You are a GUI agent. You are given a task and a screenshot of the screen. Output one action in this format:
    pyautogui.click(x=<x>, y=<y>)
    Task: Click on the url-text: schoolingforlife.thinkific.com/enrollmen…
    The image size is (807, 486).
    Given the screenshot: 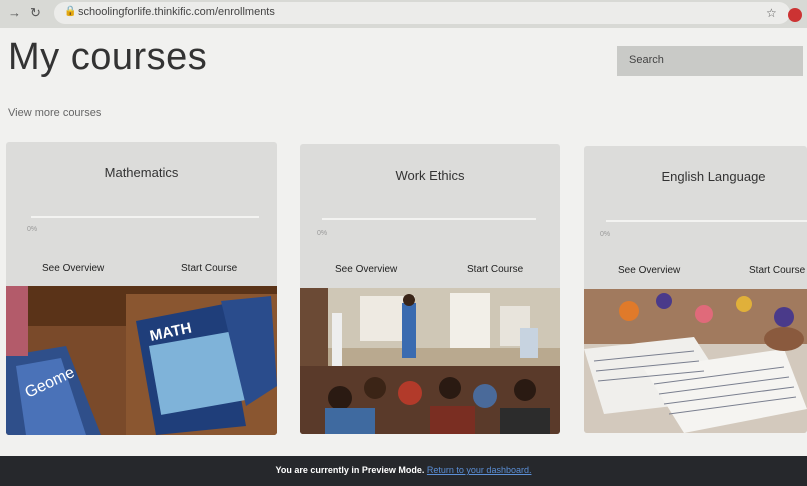 What is the action you would take?
    pyautogui.click(x=176, y=12)
    